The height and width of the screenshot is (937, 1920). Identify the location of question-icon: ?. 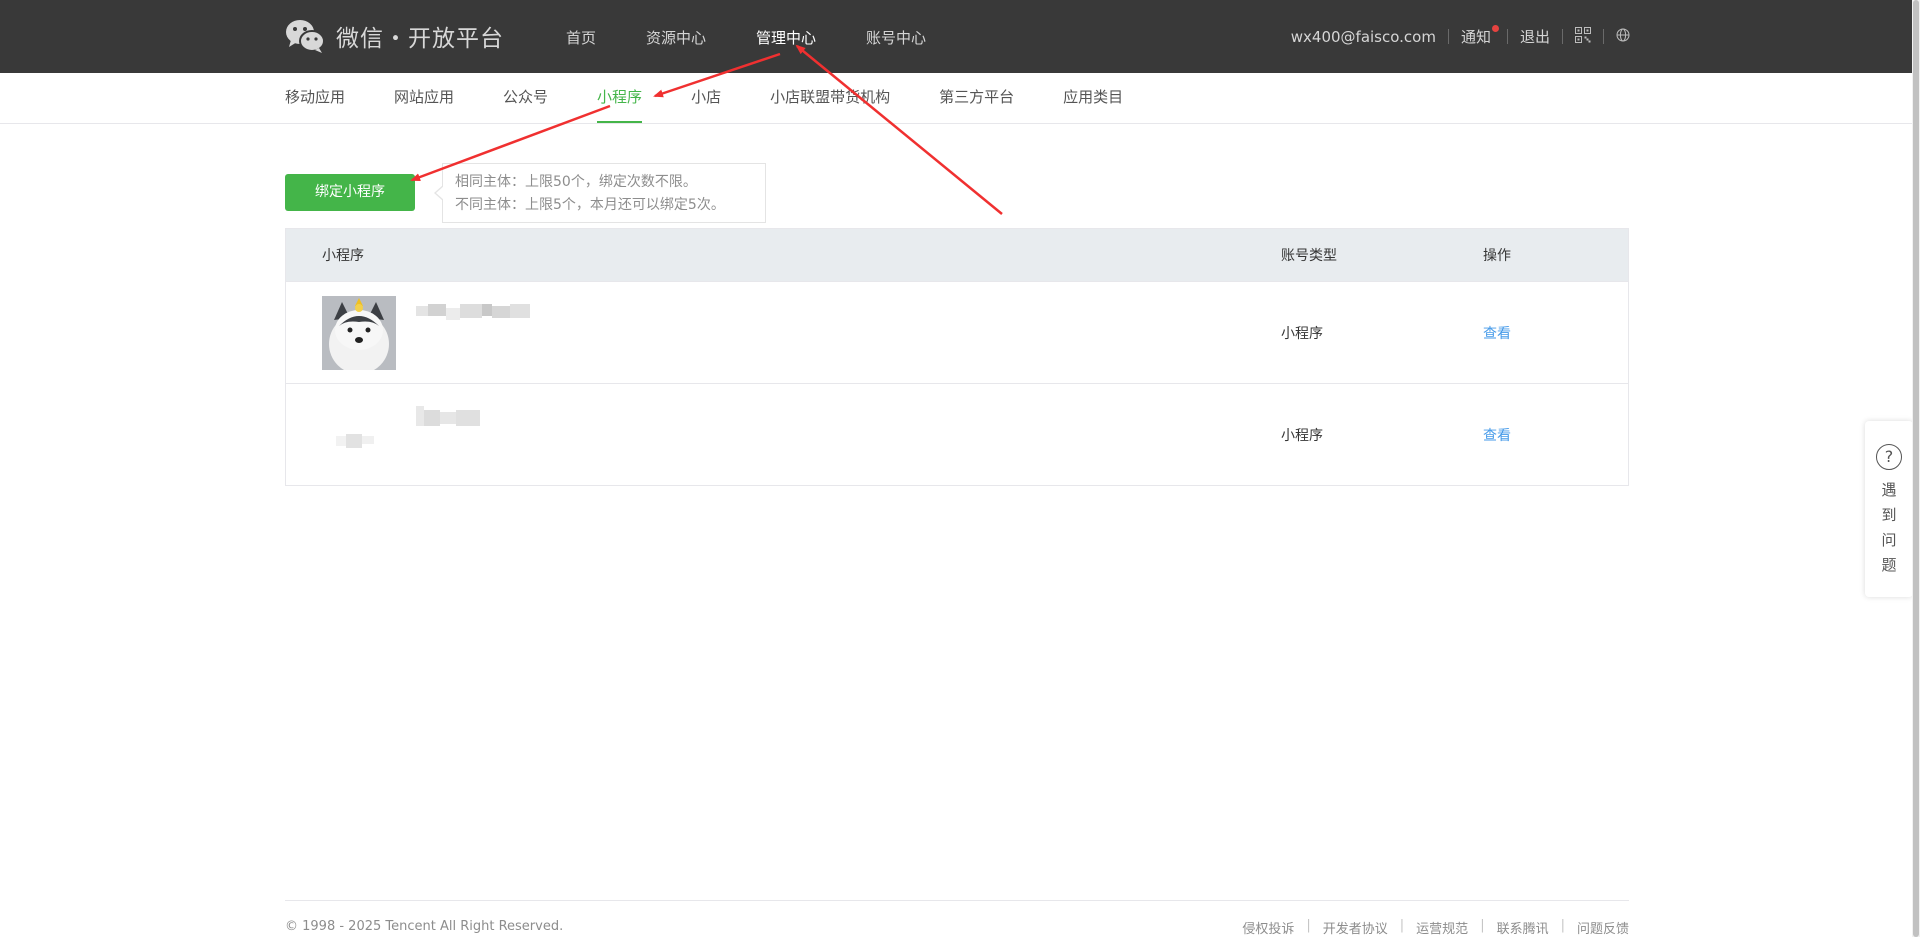
(1889, 457).